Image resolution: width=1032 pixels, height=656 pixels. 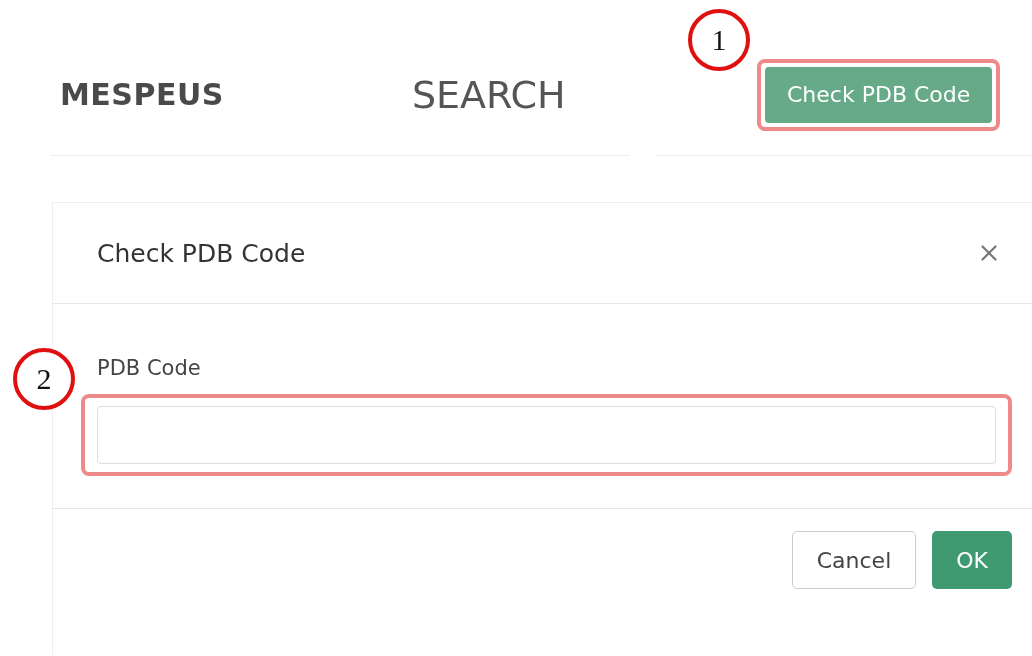 I want to click on field-label: PDB Code, so click(x=149, y=368).